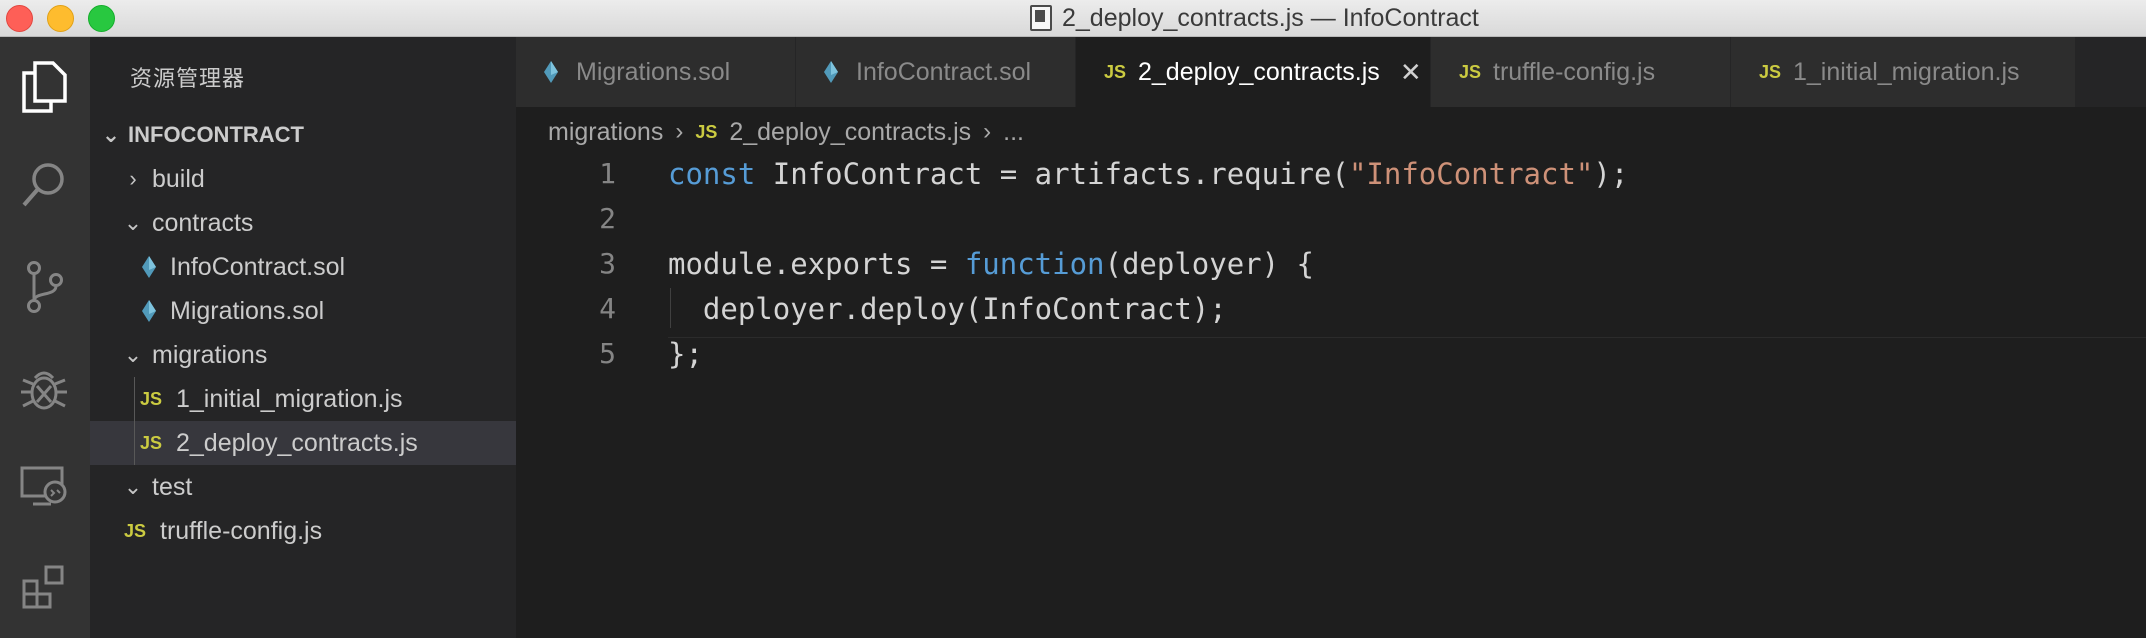  Describe the element at coordinates (241, 530) in the screenshot. I see `tree-item-label: truffle-config.js` at that location.